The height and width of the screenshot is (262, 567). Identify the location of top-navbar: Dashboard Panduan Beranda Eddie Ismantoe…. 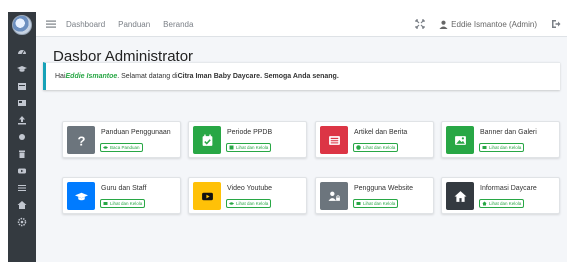
(301, 24).